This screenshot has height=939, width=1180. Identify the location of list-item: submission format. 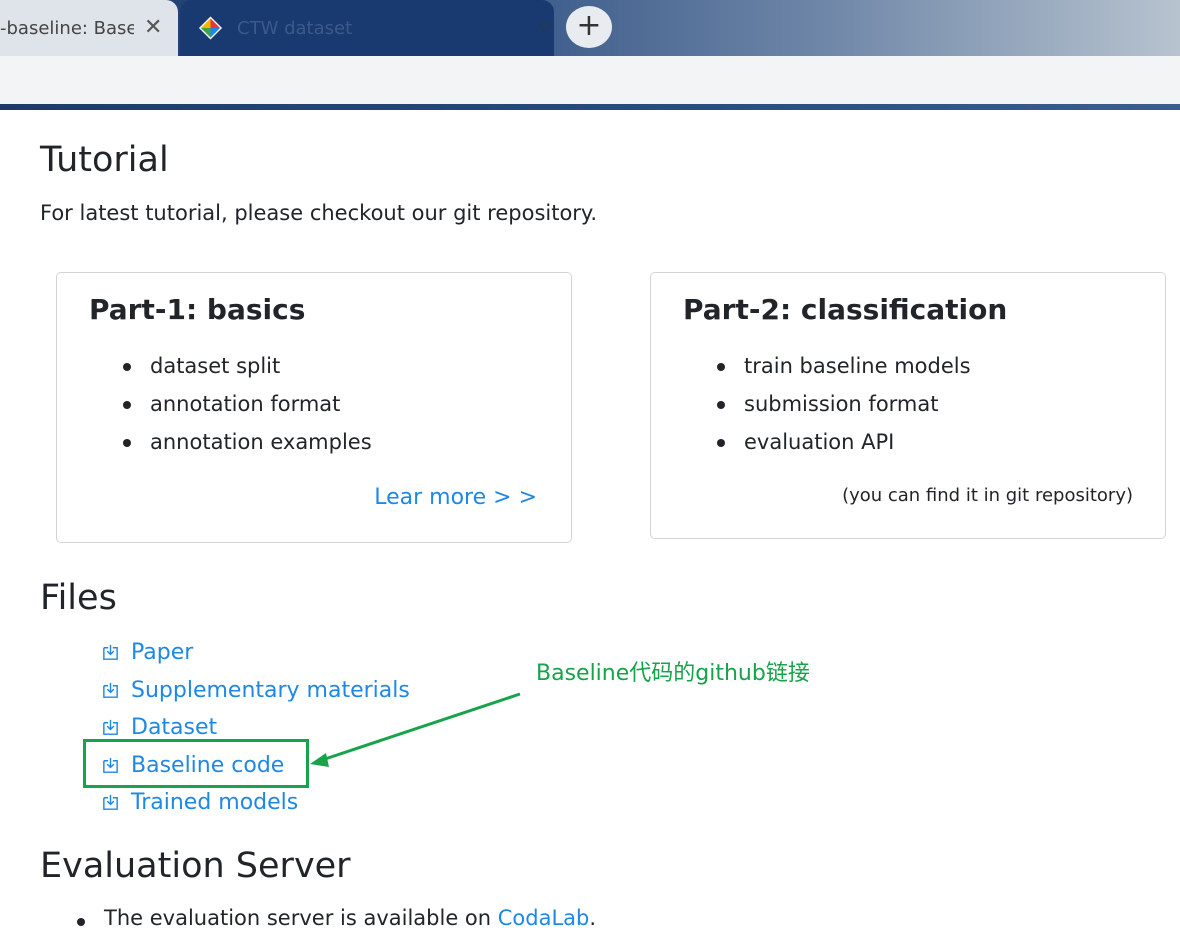
(844, 404).